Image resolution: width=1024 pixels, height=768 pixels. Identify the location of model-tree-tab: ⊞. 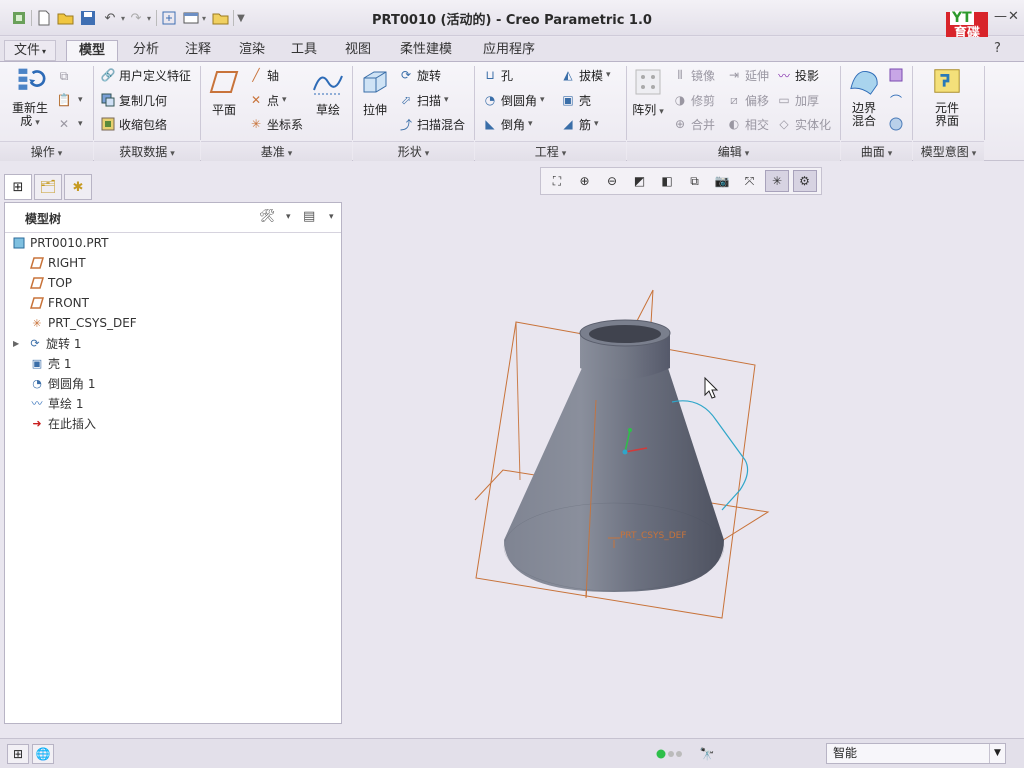
(18, 187).